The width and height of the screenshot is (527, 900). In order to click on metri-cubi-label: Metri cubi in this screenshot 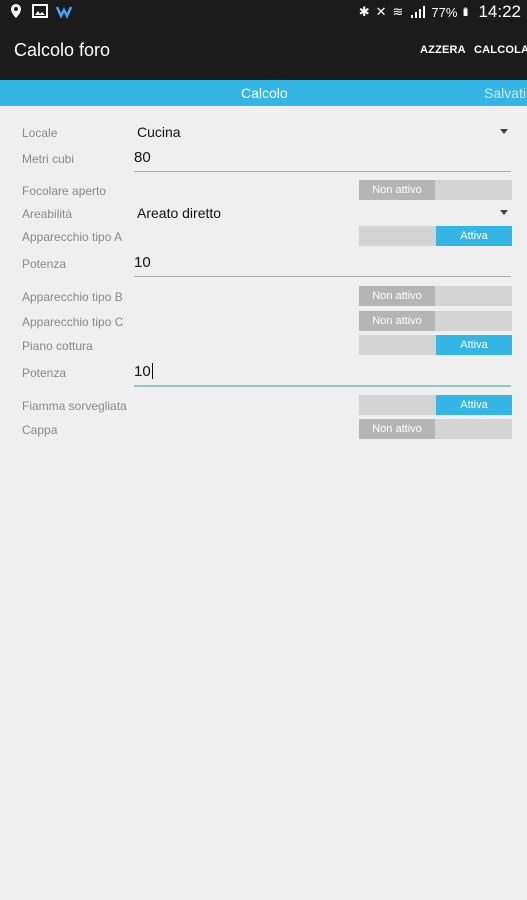, I will do `click(48, 159)`.